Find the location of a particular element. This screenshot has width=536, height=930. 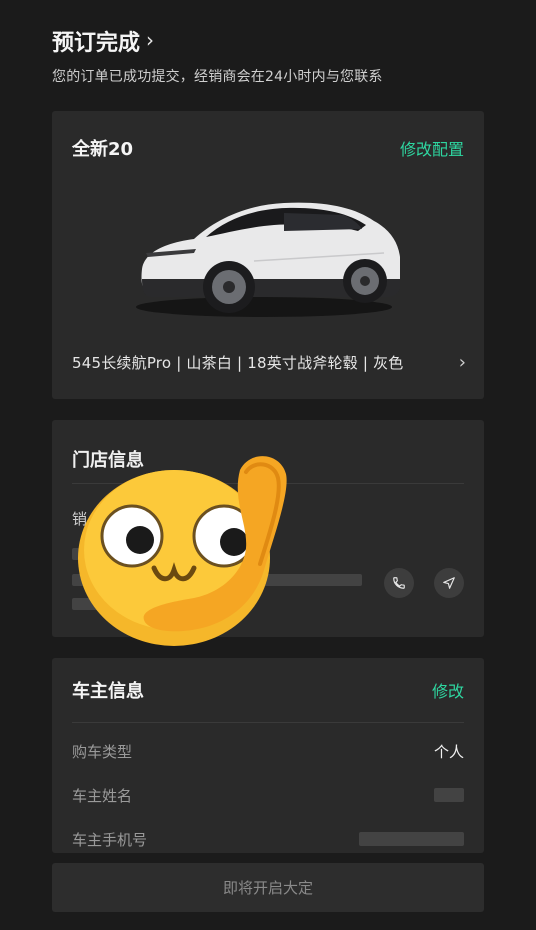

page-header: 预订完成 › 您的订单已成功提交，经销商会在24小时内与您联系 is located at coordinates (272, 56).